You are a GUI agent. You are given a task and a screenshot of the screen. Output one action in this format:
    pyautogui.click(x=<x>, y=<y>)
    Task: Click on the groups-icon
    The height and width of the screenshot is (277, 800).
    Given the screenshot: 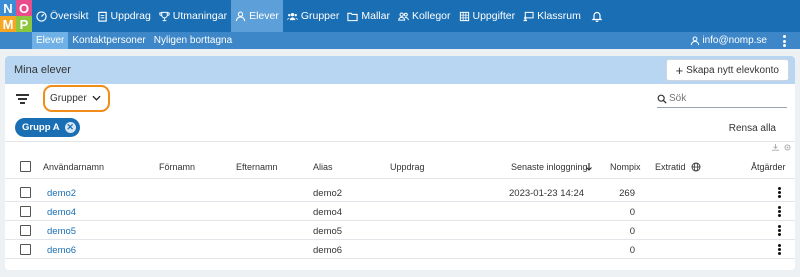 What is the action you would take?
    pyautogui.click(x=292, y=16)
    